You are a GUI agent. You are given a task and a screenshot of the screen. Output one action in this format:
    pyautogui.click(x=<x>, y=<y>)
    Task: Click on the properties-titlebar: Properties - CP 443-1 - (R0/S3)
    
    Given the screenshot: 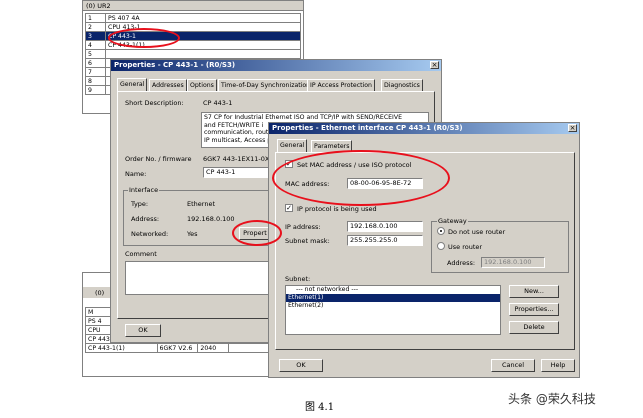 What is the action you would take?
    pyautogui.click(x=276, y=65)
    